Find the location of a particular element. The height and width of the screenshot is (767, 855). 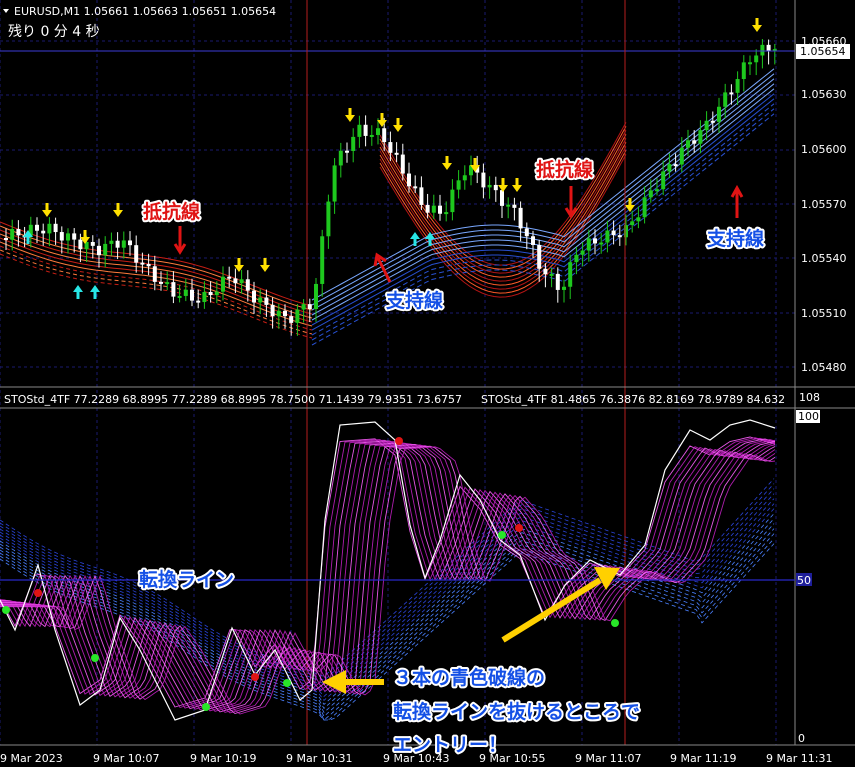

price-tick: 1.05510 is located at coordinates (824, 313).